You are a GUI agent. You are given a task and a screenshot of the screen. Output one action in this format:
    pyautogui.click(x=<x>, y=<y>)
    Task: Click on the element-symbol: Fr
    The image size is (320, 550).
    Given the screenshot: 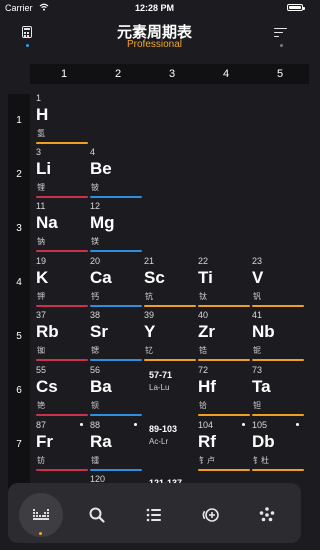 What is the action you would take?
    pyautogui.click(x=44, y=441)
    